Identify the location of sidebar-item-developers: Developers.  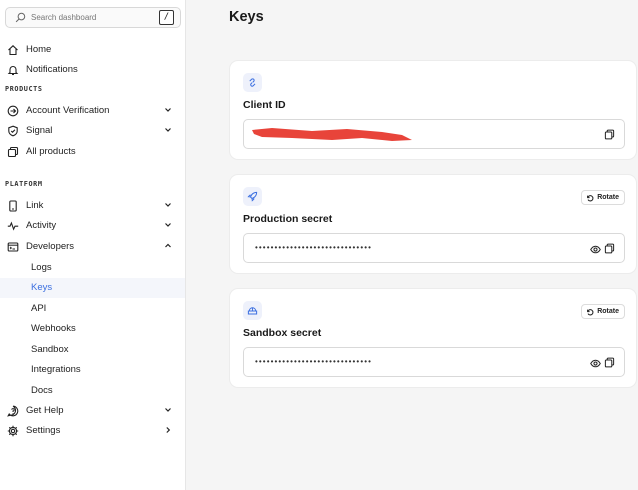
(92, 247).